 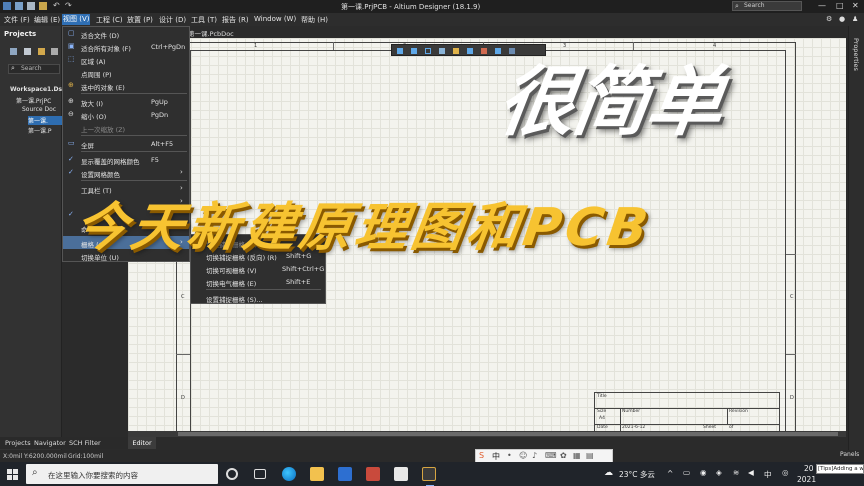 What do you see at coordinates (736, 472) in the screenshot?
I see `wifi-icon: ≋` at bounding box center [736, 472].